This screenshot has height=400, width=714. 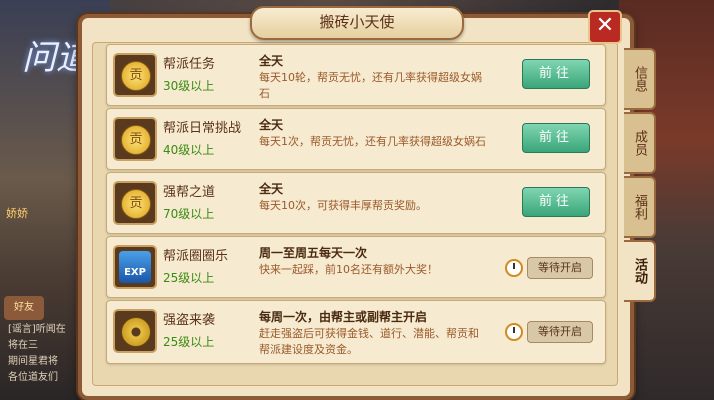 What do you see at coordinates (189, 86) in the screenshot?
I see `activity-level: 30级以上` at bounding box center [189, 86].